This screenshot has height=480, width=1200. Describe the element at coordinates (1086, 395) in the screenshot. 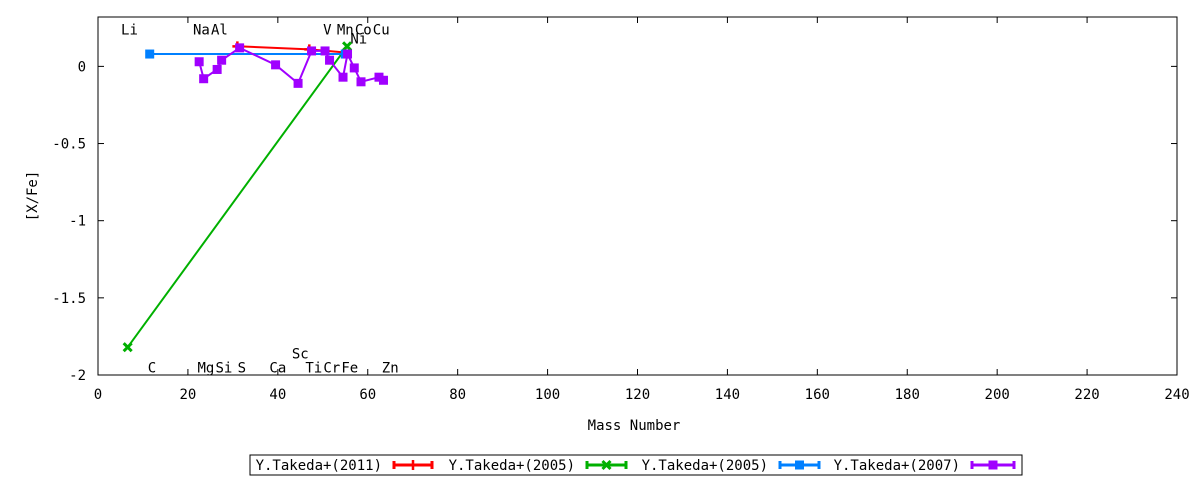

I see `x-tick-label: 220` at that location.